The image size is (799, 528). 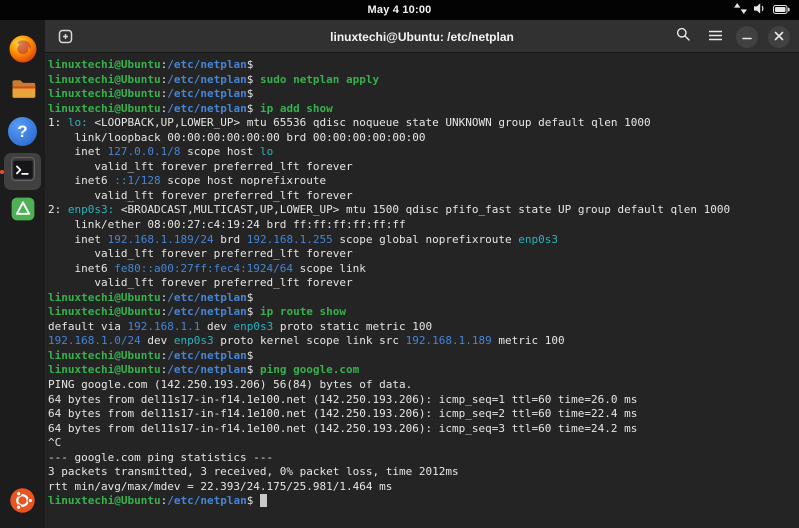 What do you see at coordinates (448, 341) in the screenshot?
I see `terminal-text: 192.168.1.189` at bounding box center [448, 341].